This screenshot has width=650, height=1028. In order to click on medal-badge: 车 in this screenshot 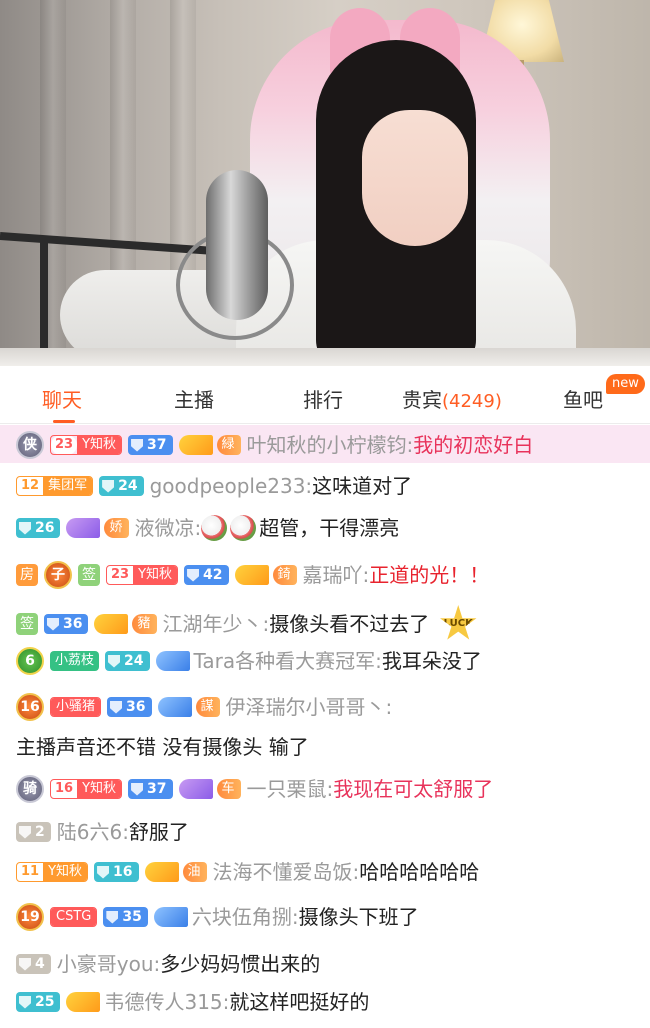, I will do `click(228, 789)`.